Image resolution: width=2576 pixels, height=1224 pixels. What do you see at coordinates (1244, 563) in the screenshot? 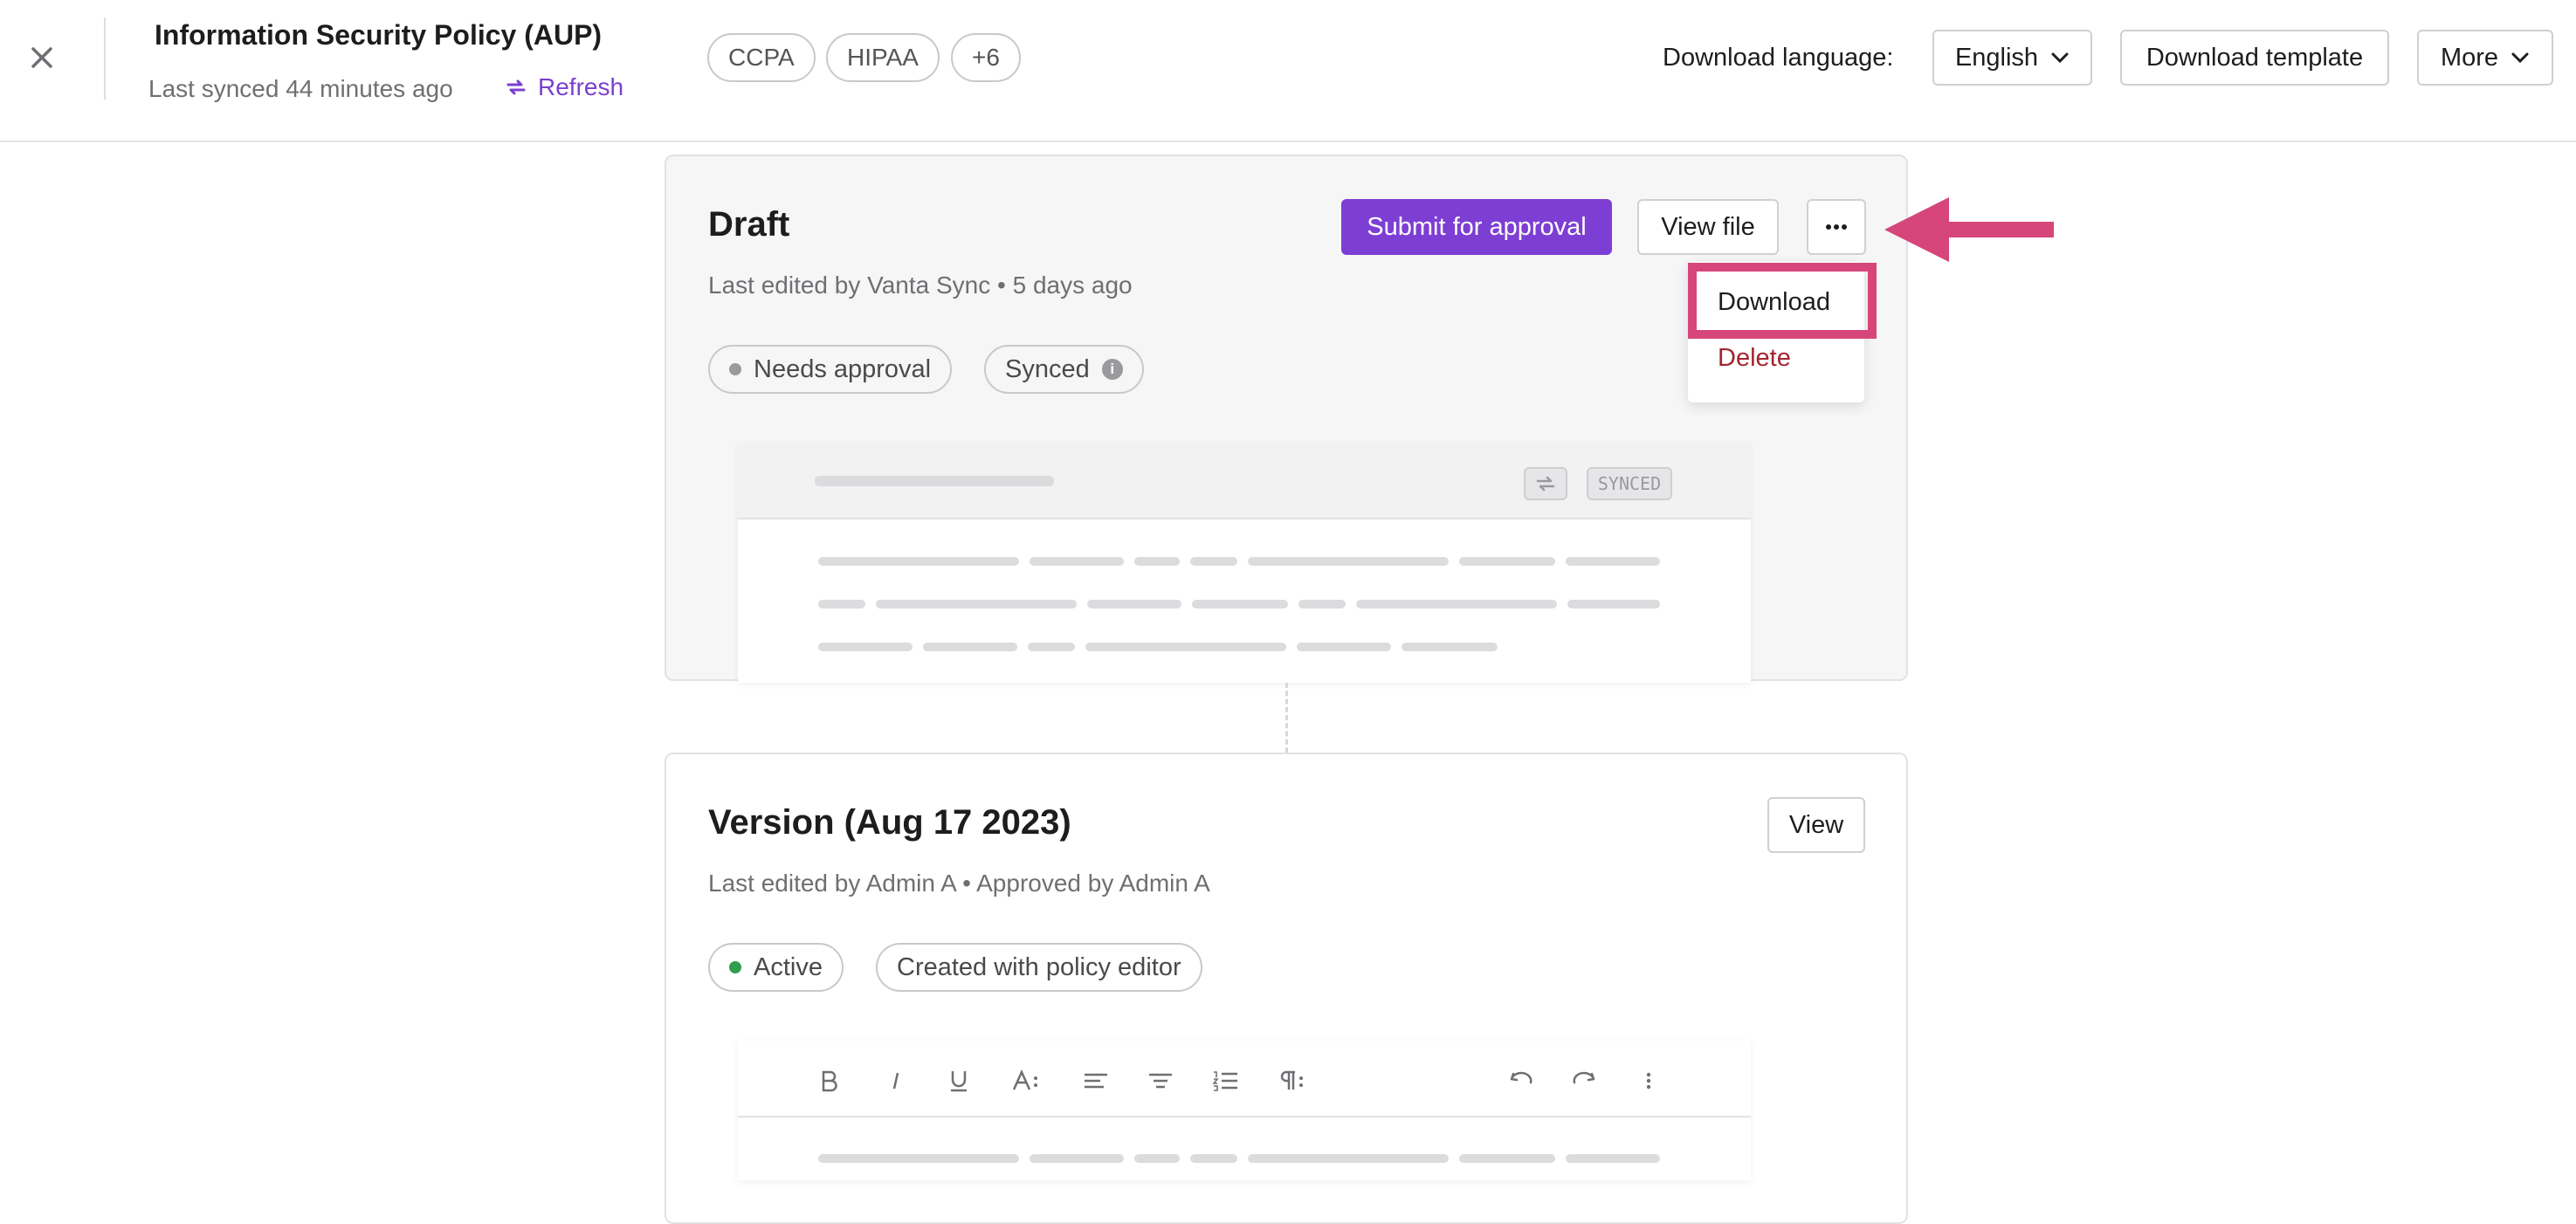
I see `document-preview: SYNCED` at bounding box center [1244, 563].